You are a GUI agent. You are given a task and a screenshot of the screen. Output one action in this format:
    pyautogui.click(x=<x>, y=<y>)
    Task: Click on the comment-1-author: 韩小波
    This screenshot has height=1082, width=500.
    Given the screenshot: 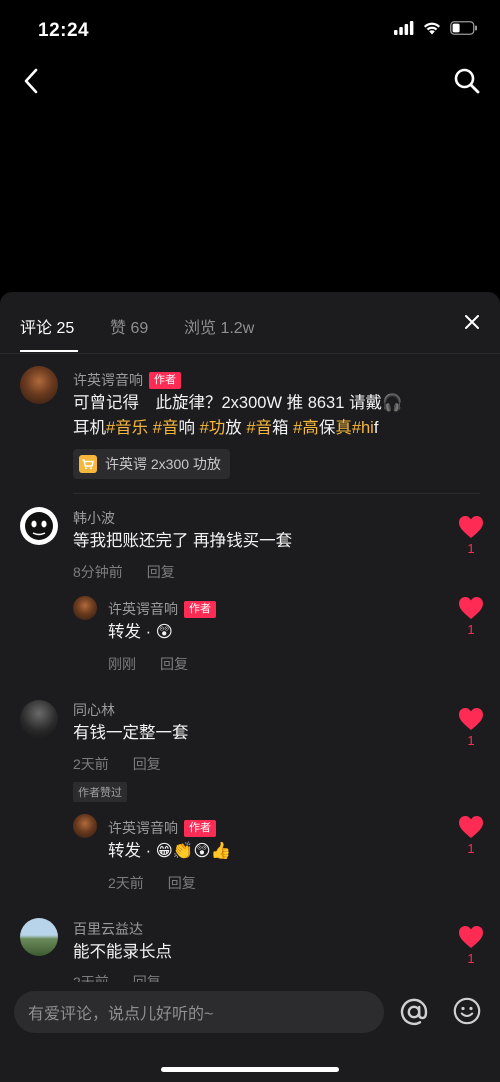 What is the action you would take?
    pyautogui.click(x=94, y=518)
    